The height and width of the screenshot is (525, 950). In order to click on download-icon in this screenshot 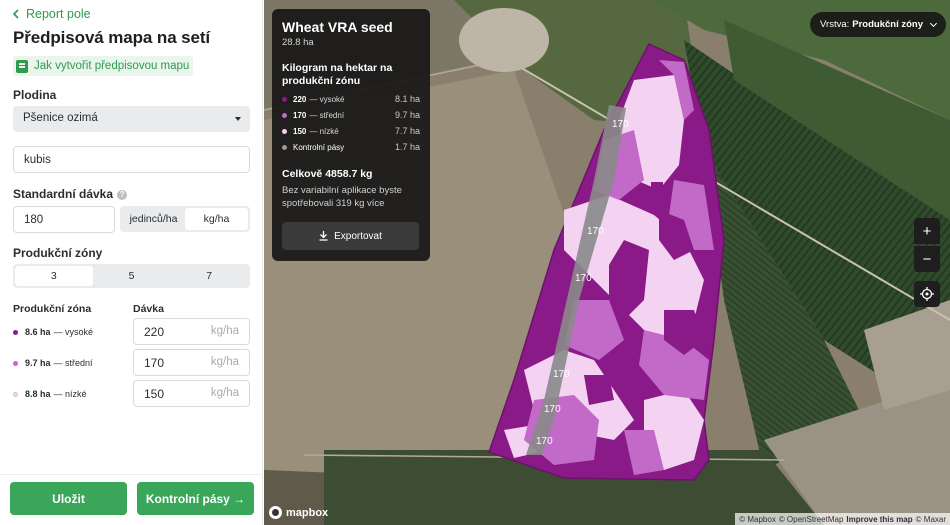, I will do `click(323, 236)`.